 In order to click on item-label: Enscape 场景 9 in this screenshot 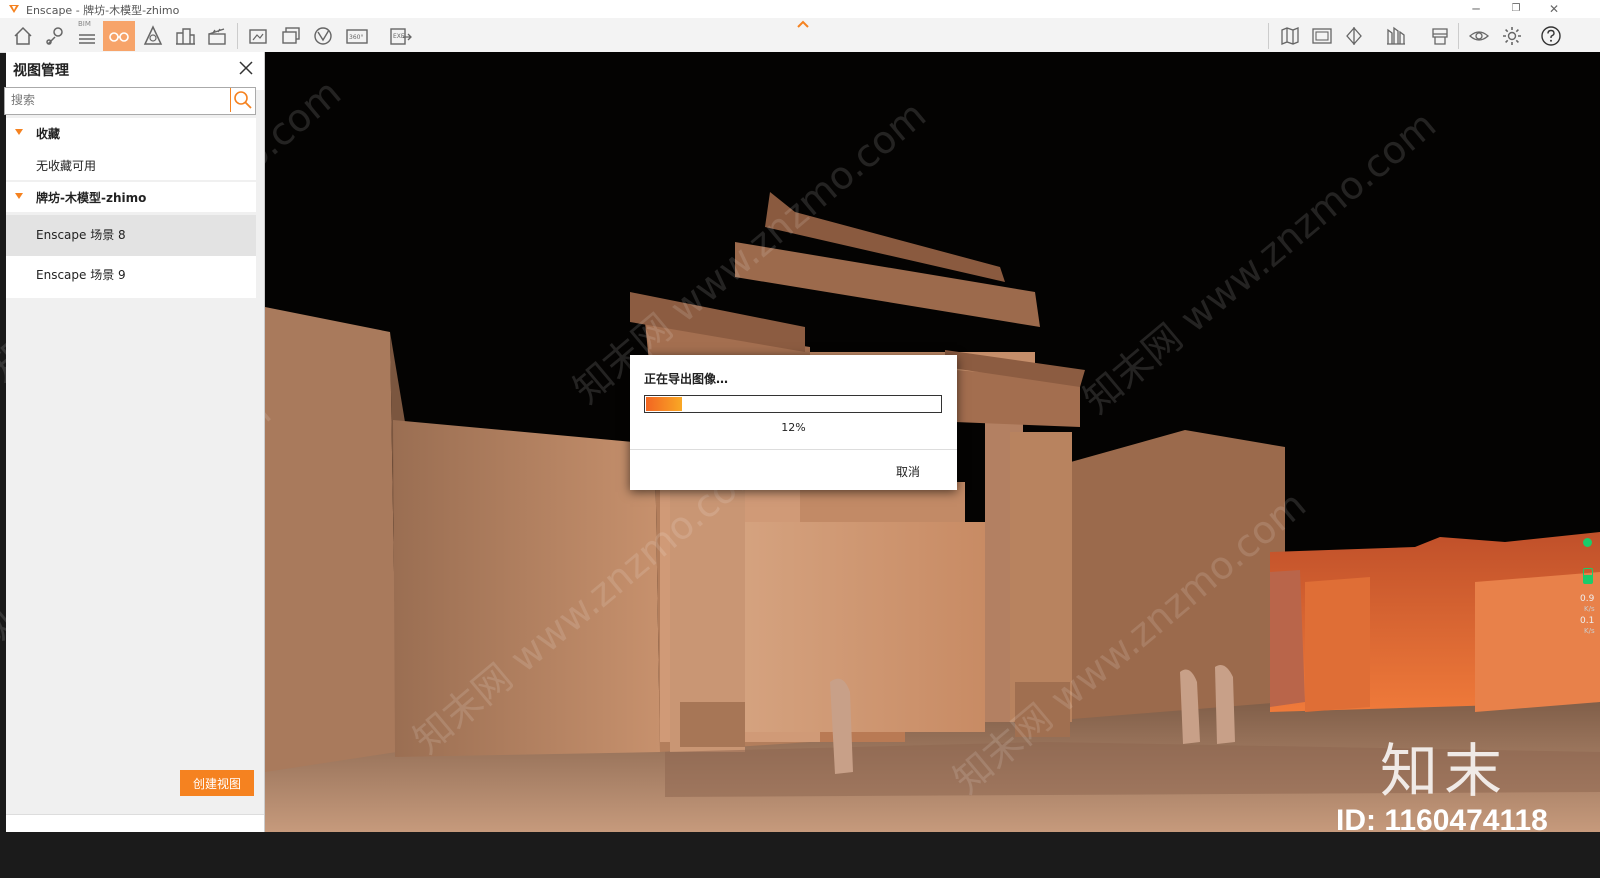, I will do `click(81, 275)`.